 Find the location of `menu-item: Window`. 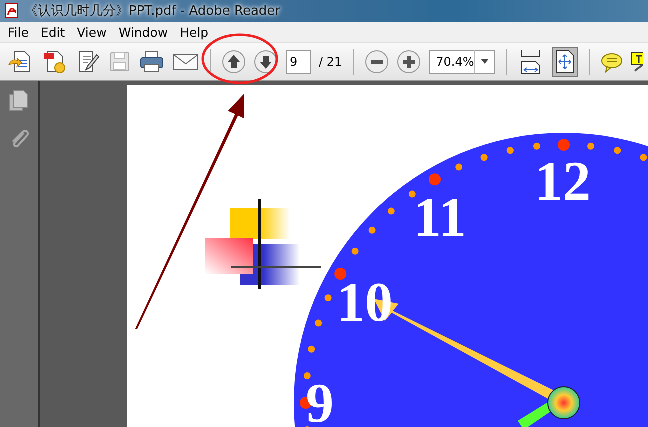

menu-item: Window is located at coordinates (144, 32).